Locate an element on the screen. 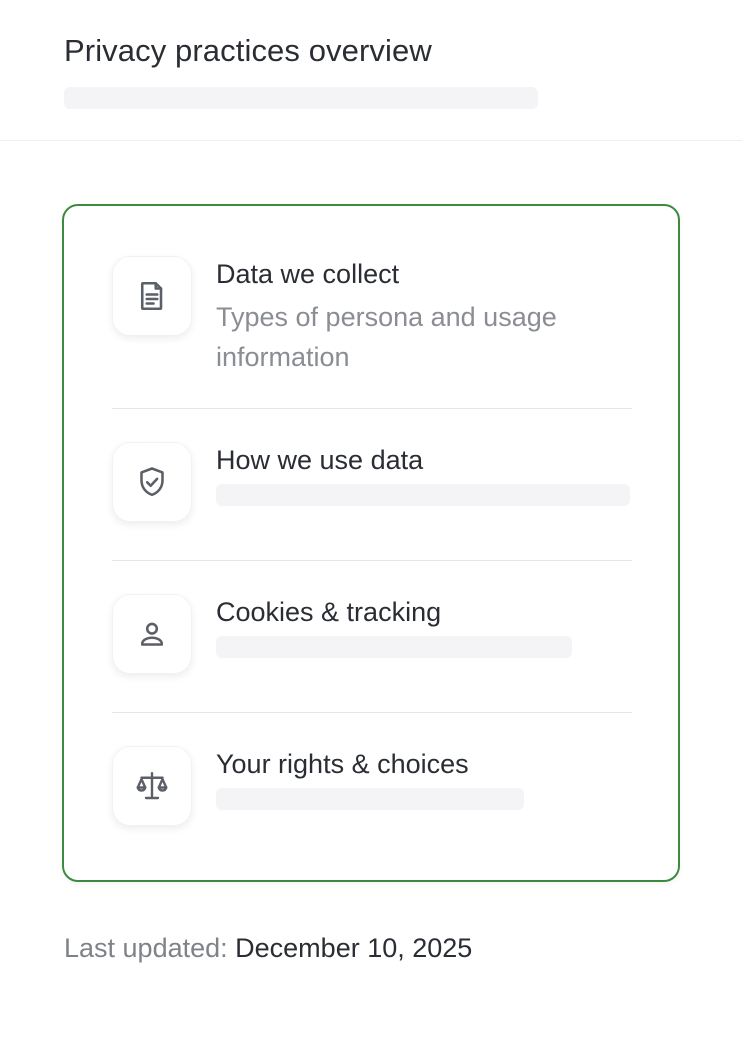 Image resolution: width=742 pixels, height=1058 pixels. last-updated: Last updated: December 10, 2025 is located at coordinates (268, 948).